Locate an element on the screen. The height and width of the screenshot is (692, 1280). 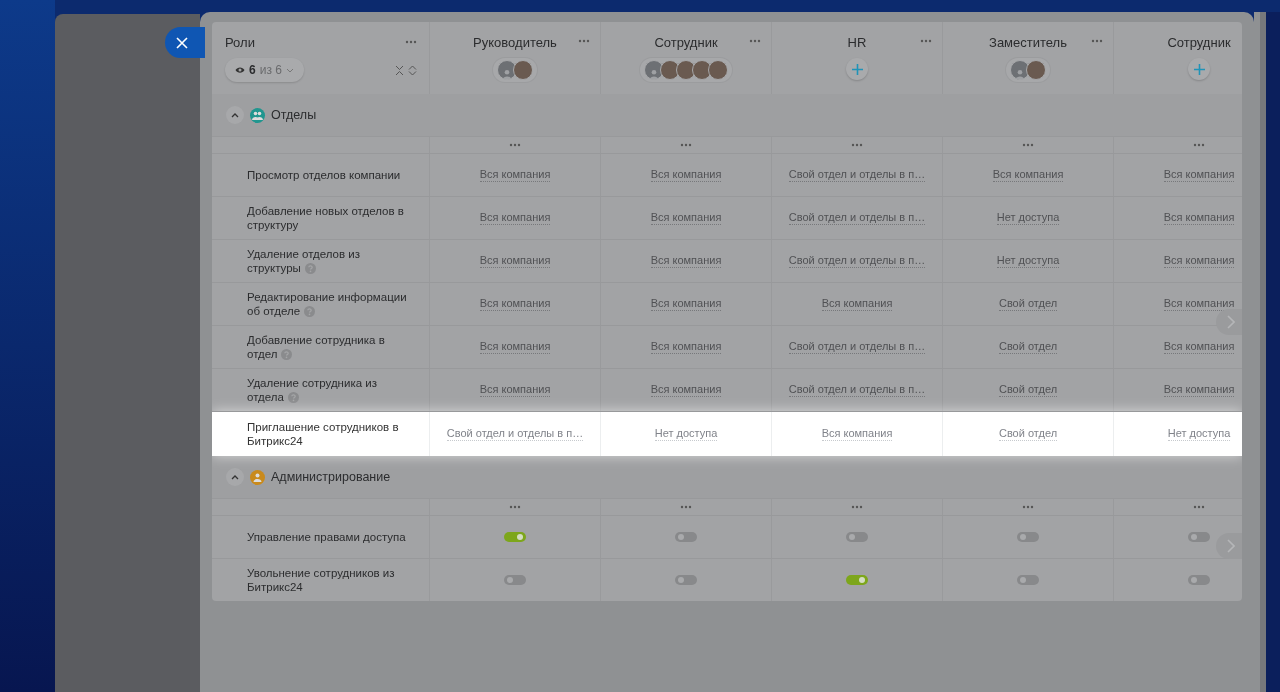
collapse-icon is located at coordinates (399, 70).